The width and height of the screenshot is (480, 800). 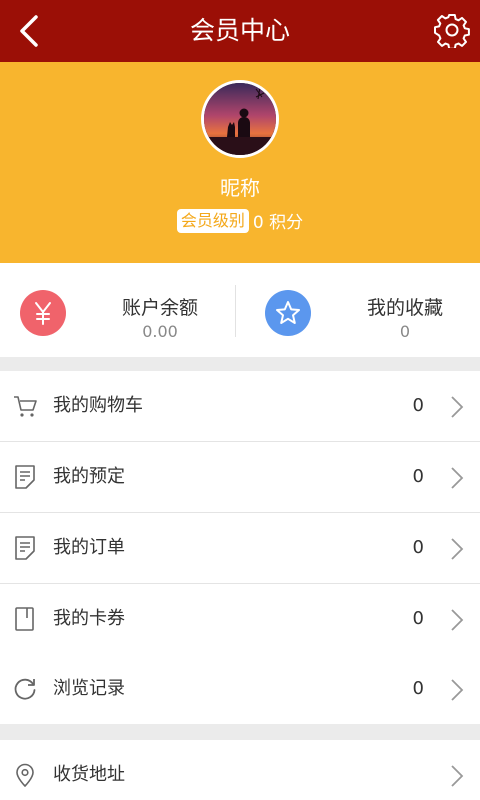 I want to click on account-stats: 账户余额 0.00 我的收藏 0, so click(x=240, y=310).